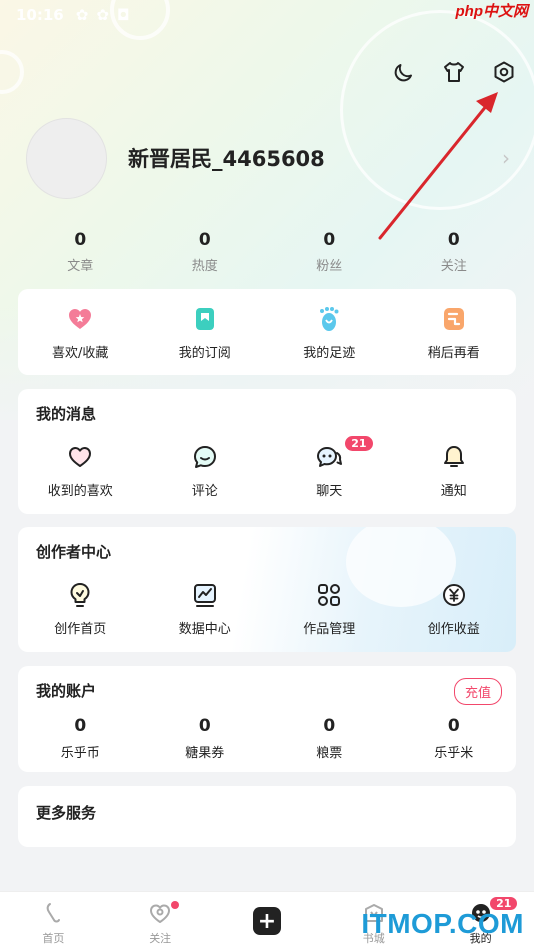 The image size is (534, 950). I want to click on creator-label: 数据中心, so click(204, 629).